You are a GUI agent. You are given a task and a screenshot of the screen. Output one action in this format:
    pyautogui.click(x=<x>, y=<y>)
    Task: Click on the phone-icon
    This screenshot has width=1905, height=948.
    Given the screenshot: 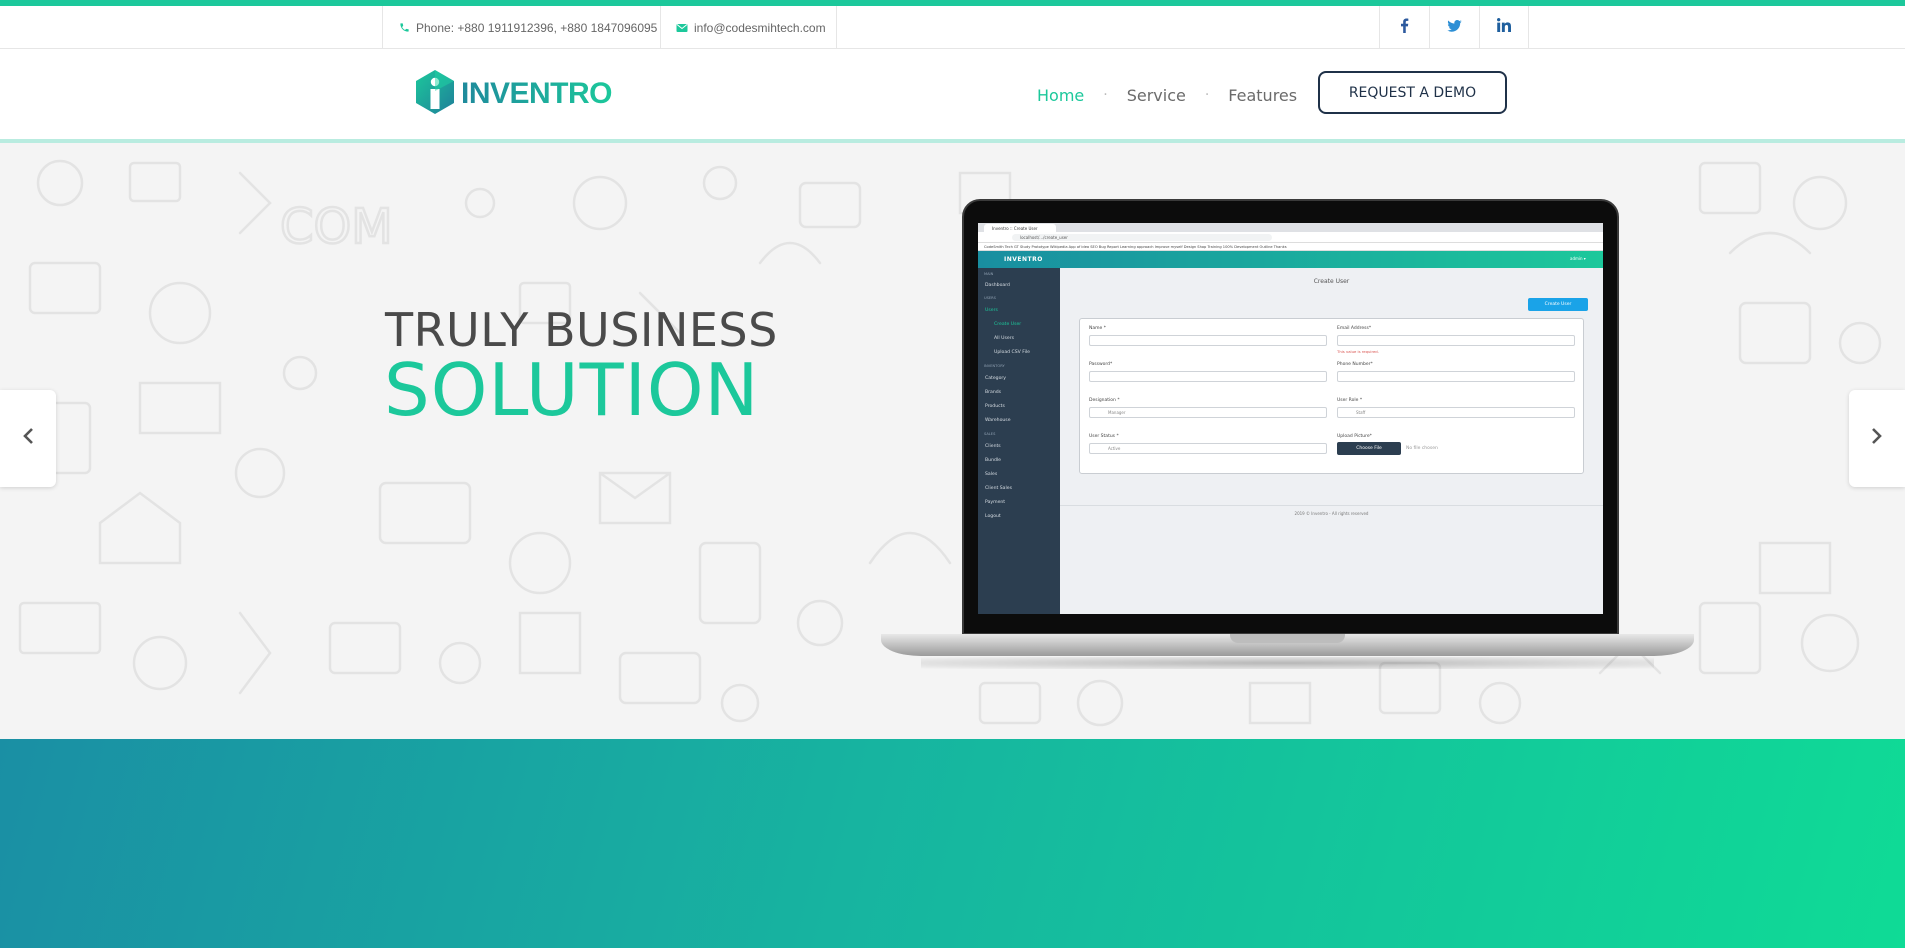 What is the action you would take?
    pyautogui.click(x=404, y=27)
    